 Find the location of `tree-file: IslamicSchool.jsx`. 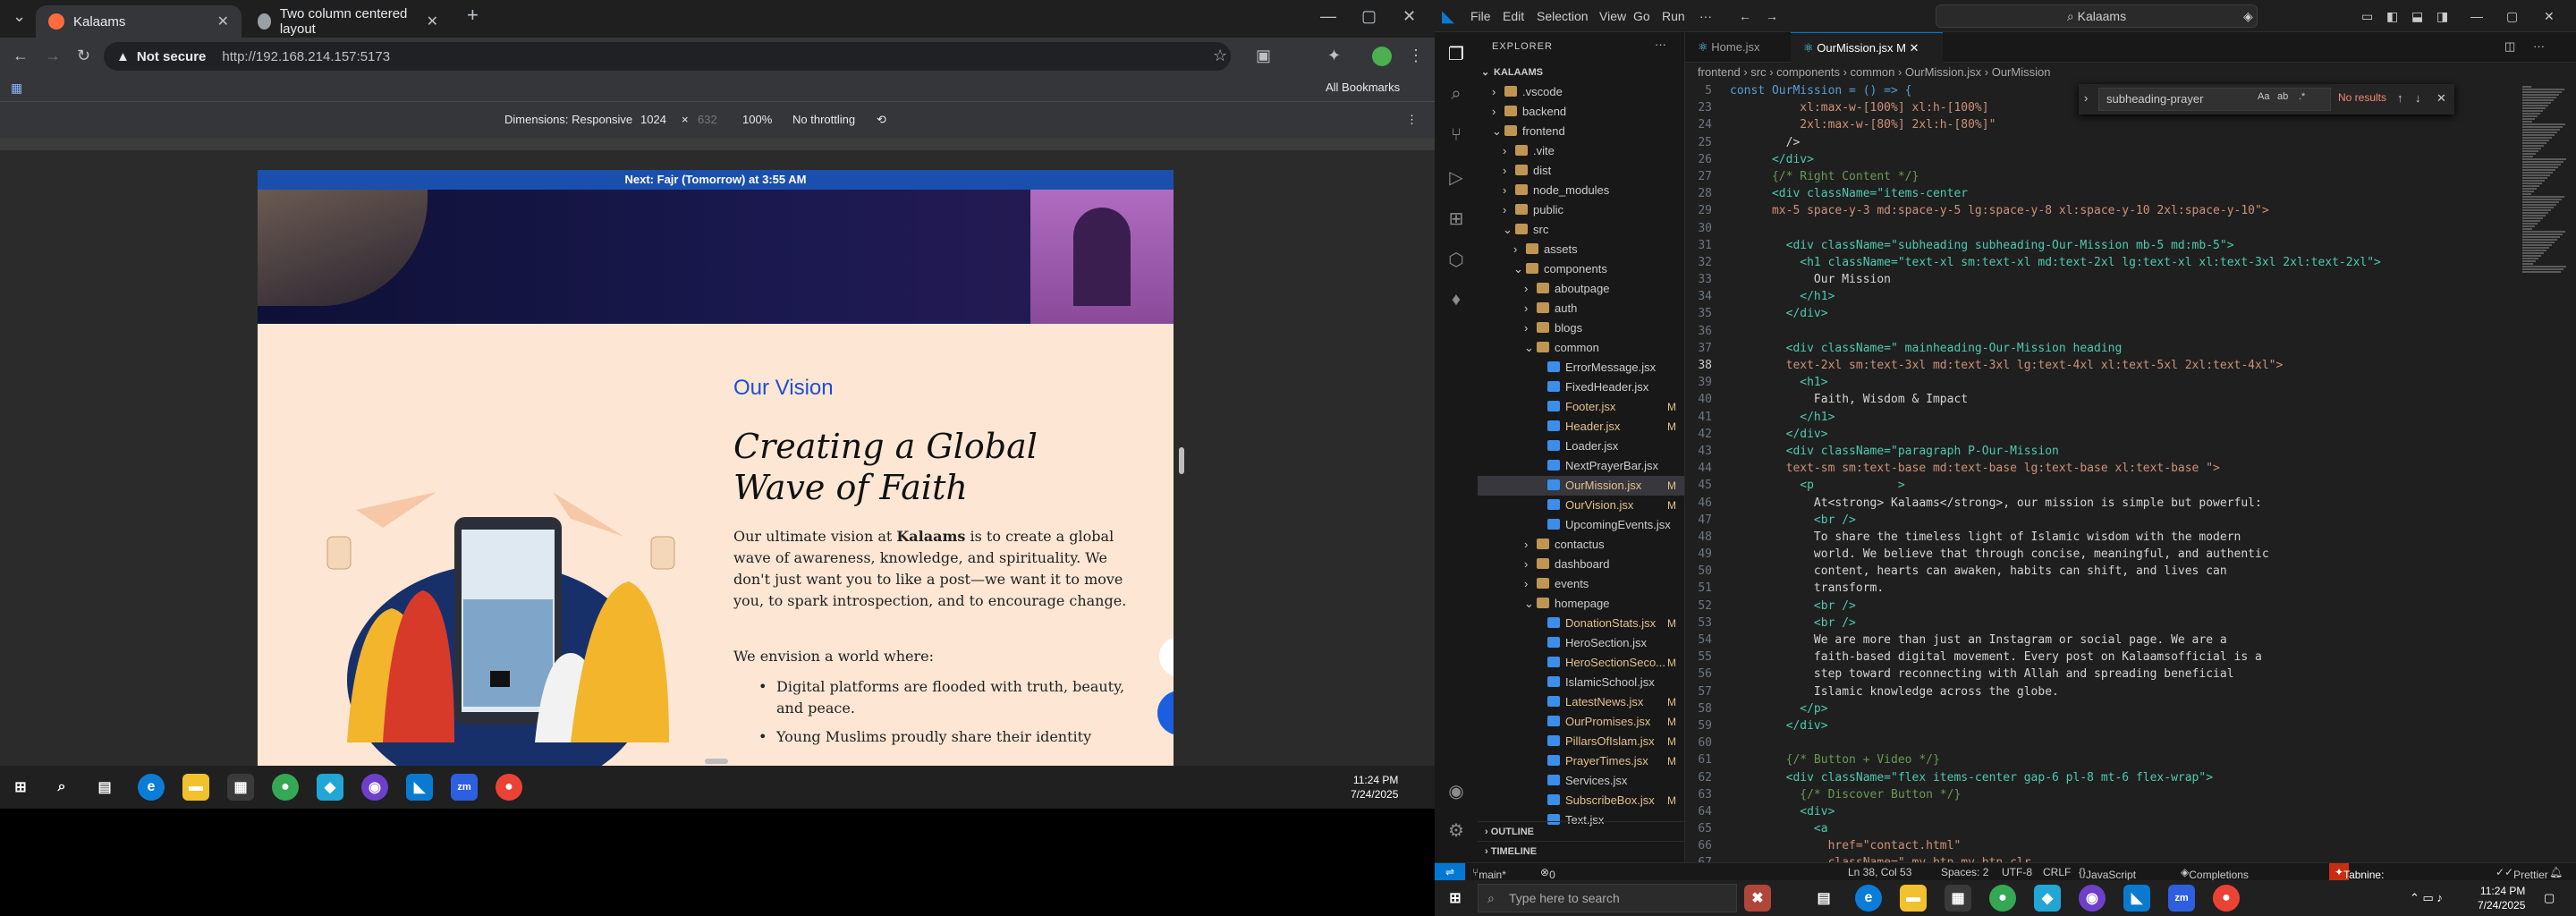

tree-file: IslamicSchool.jsx is located at coordinates (1581, 682).